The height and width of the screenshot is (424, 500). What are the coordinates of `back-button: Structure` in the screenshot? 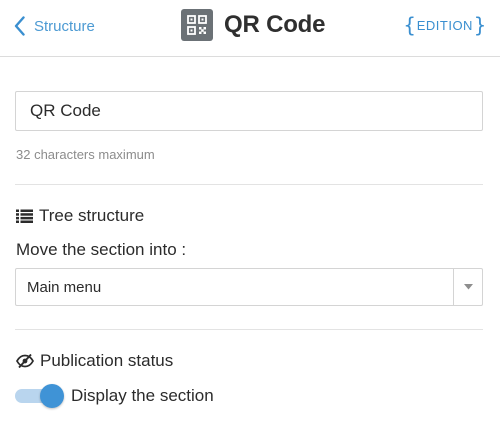 It's located at (54, 26).